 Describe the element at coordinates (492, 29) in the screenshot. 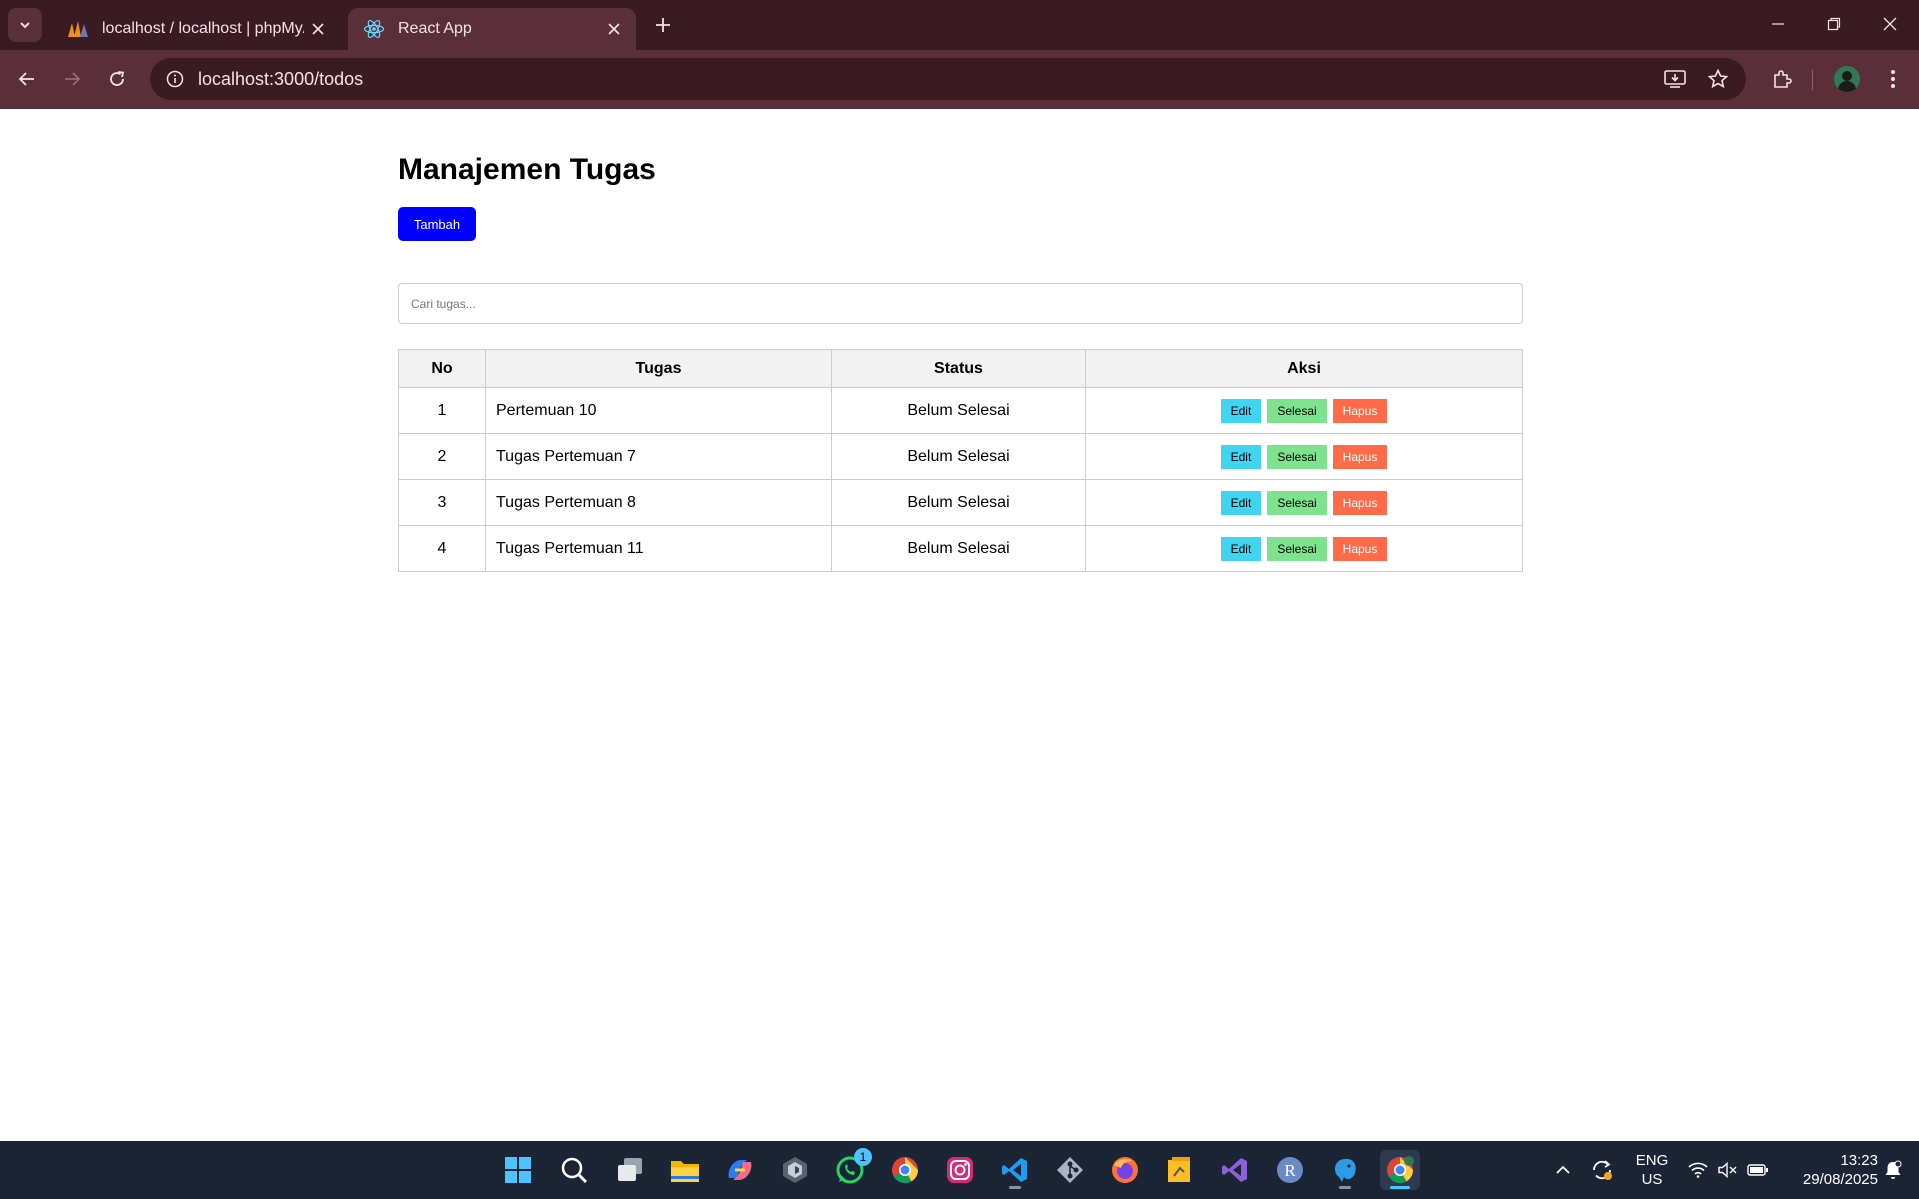

I see `tab-react-app: React App` at that location.